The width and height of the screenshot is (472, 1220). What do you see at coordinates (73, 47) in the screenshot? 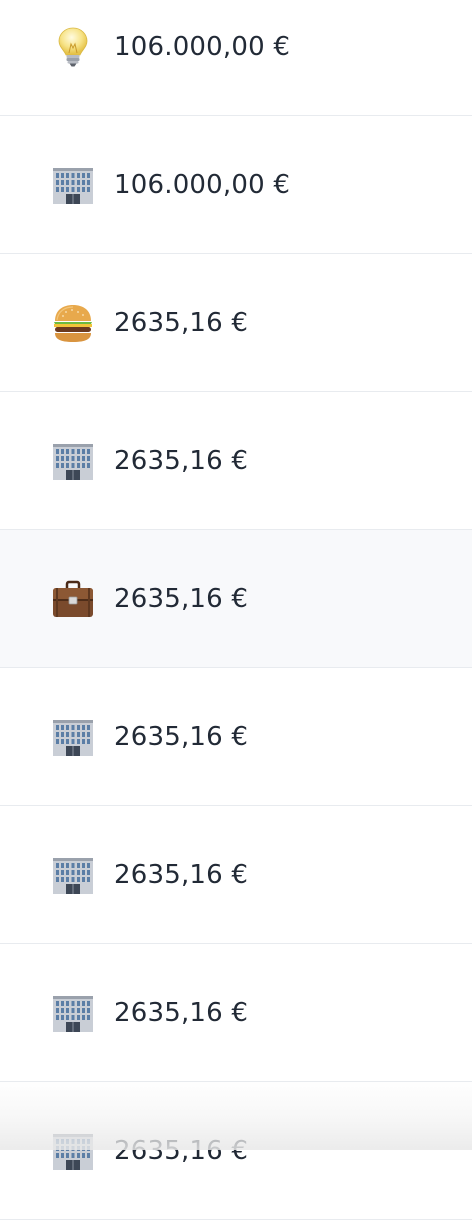
I see `lightbulb-icon` at bounding box center [73, 47].